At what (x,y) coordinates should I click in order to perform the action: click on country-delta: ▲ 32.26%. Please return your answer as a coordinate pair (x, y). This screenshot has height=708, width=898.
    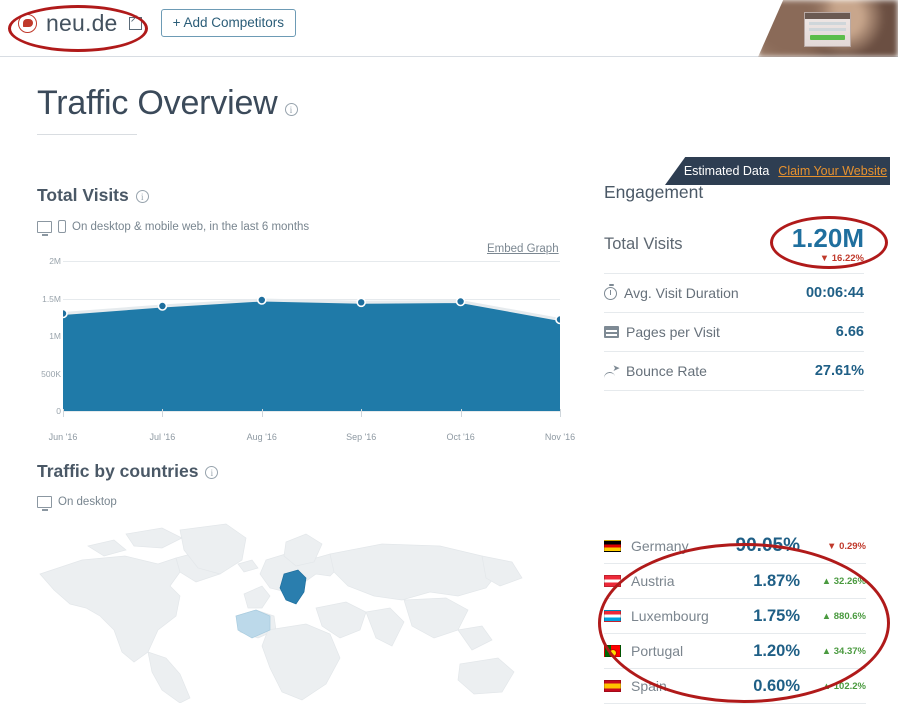
    Looking at the image, I should click on (843, 581).